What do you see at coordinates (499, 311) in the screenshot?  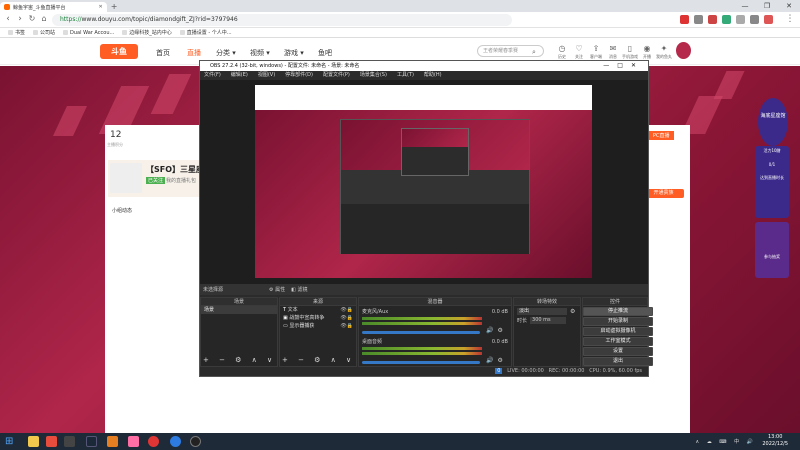 I see `track-db: 0.0 dB` at bounding box center [499, 311].